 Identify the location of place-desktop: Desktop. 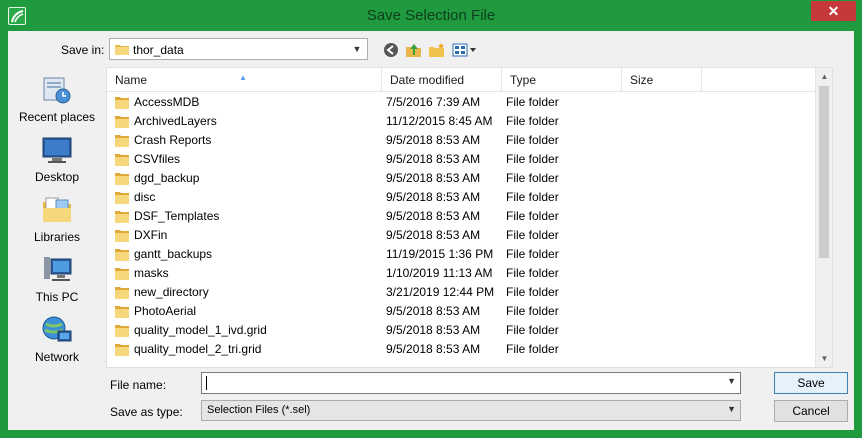
(57, 160).